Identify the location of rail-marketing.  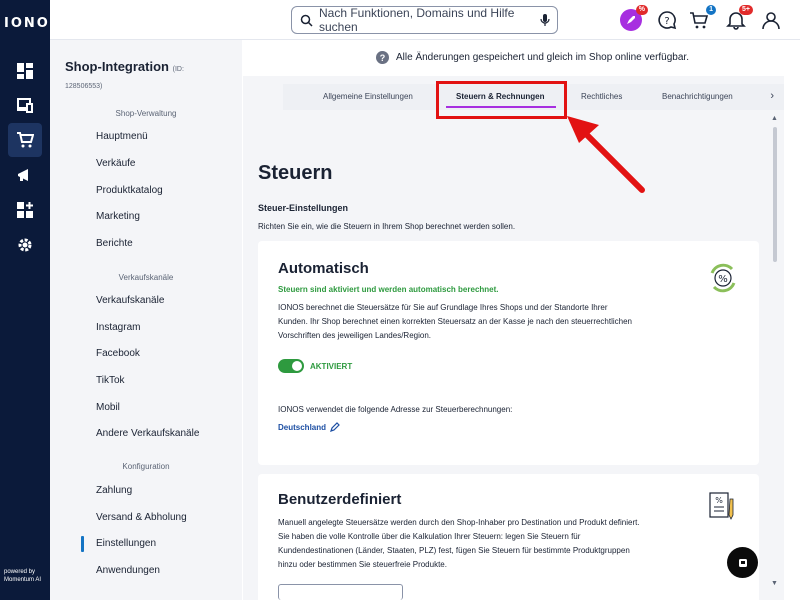
(25, 175).